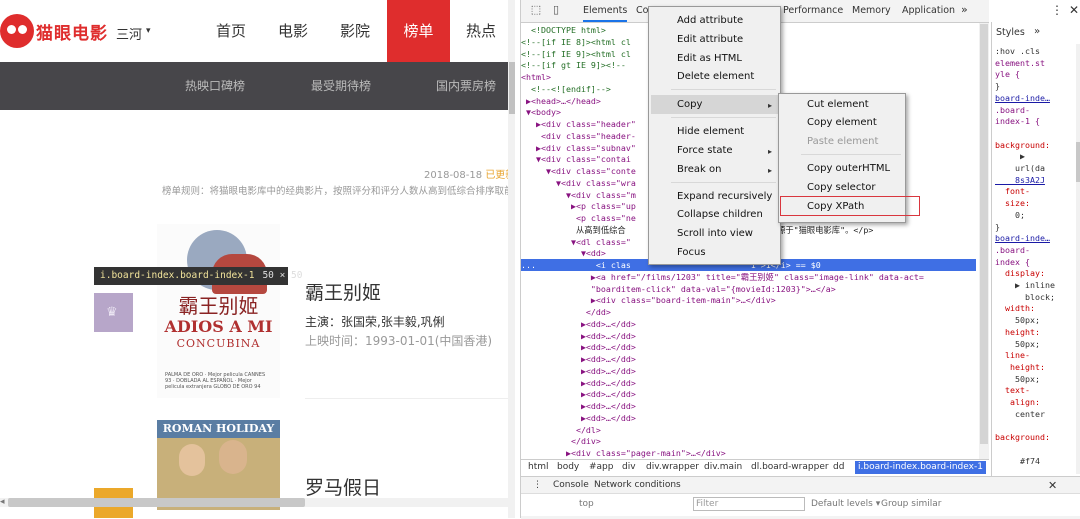 The image size is (1080, 519). I want to click on dom-node-line: ▶<head>…</head>, so click(561, 101).